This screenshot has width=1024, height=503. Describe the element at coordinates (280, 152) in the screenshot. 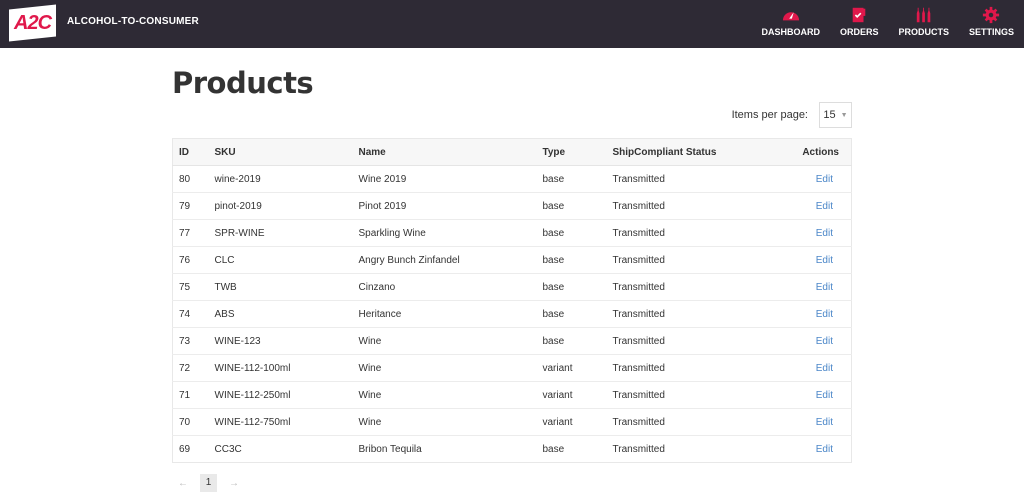

I see `column-header: SKU` at that location.